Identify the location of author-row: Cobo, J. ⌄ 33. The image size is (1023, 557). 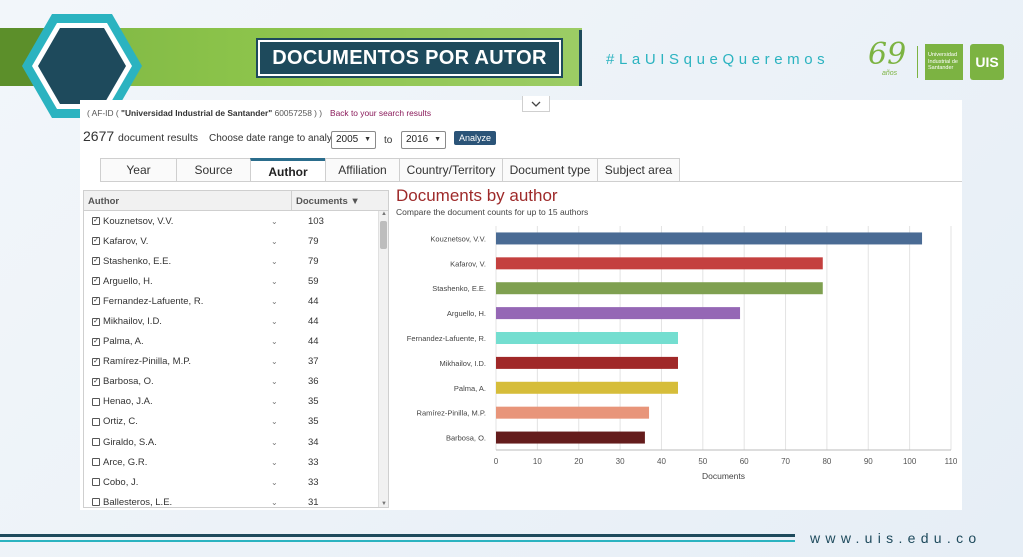
(236, 482).